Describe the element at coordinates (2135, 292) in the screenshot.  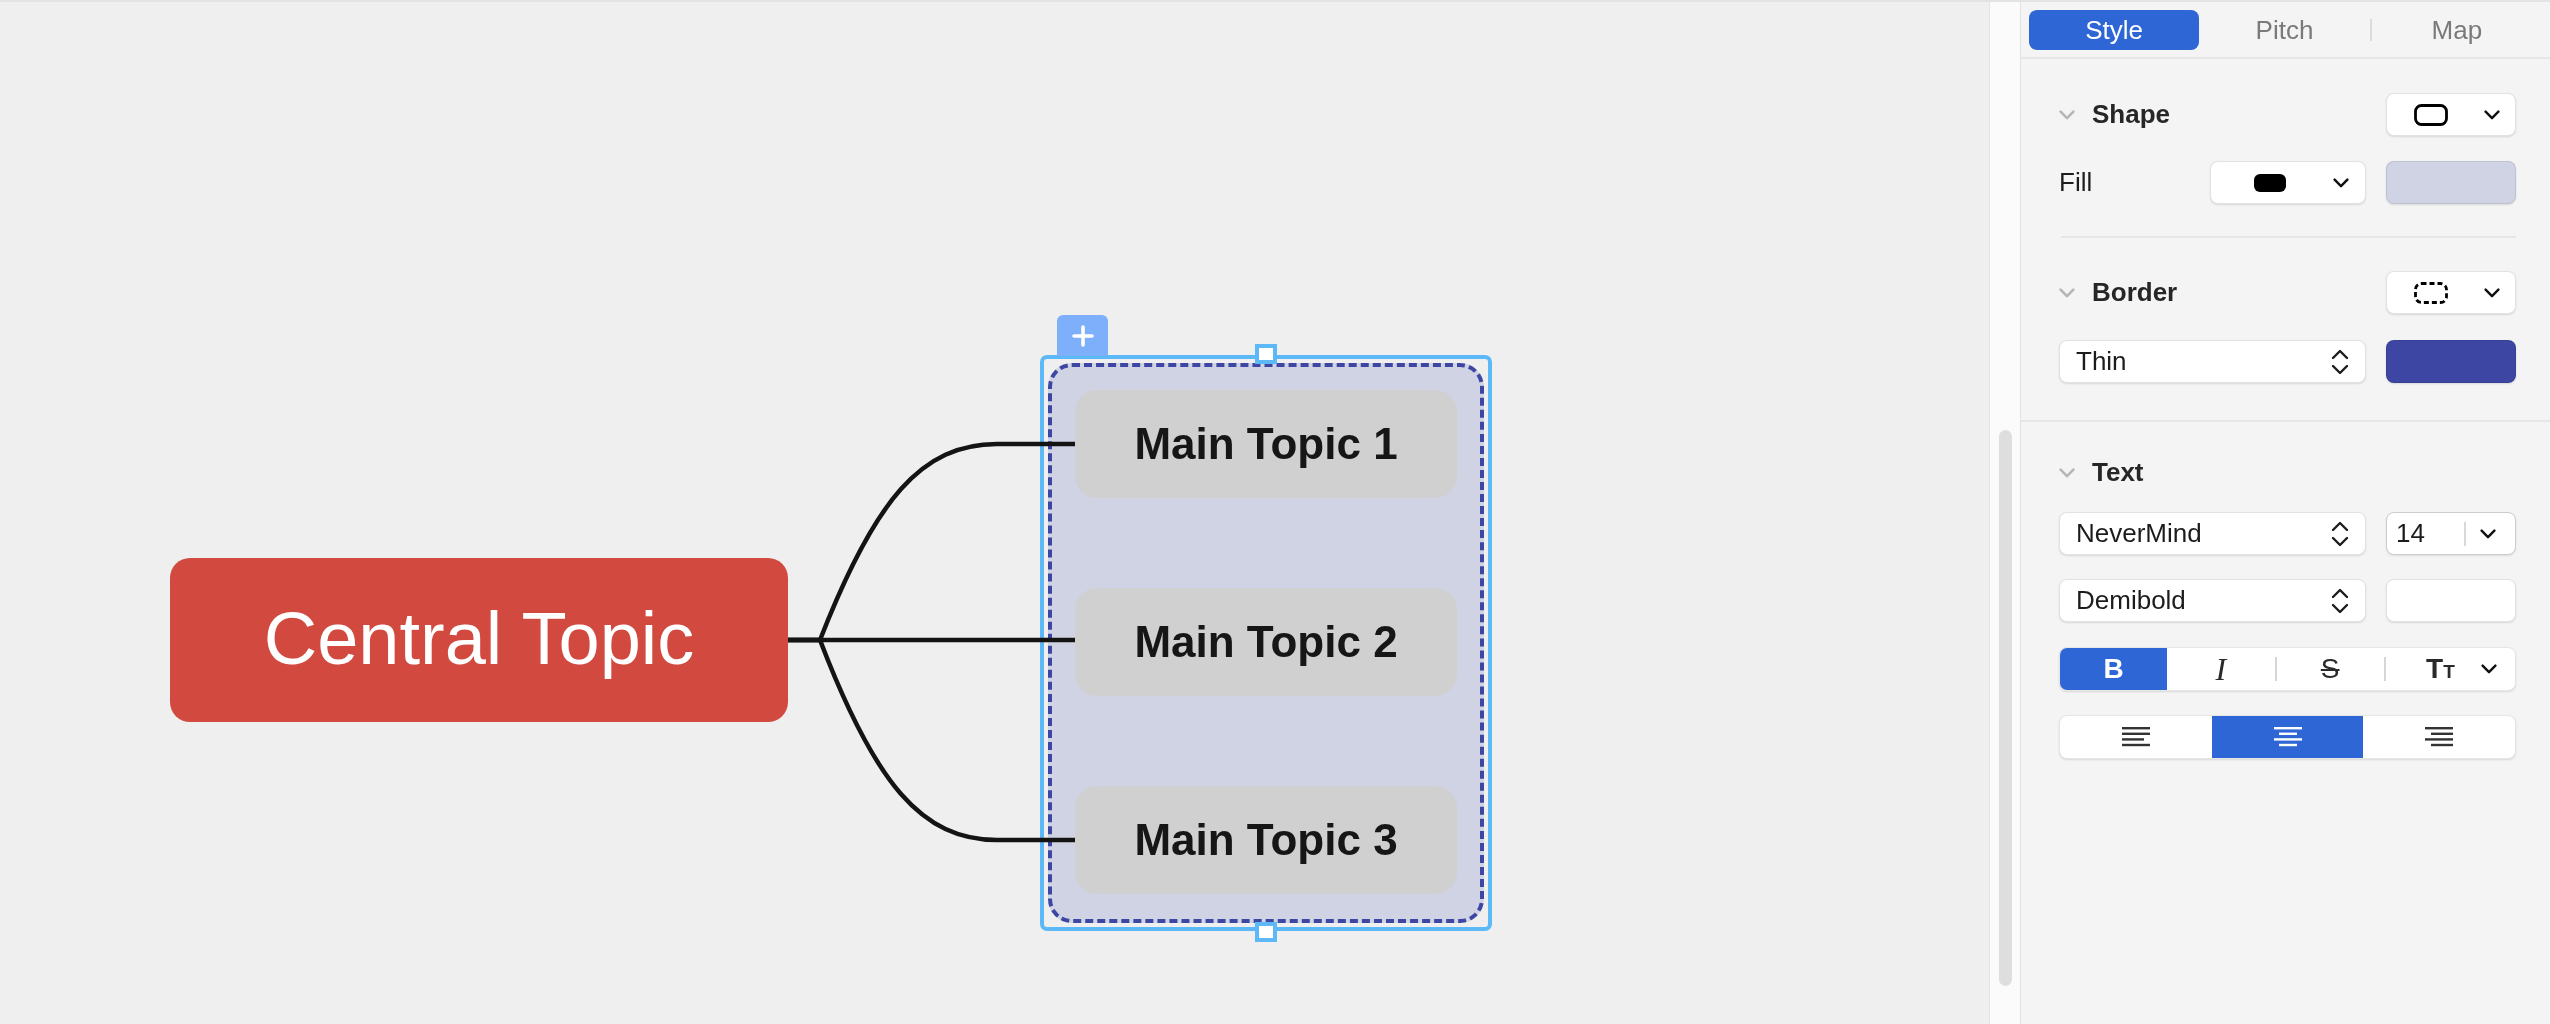
I see `section-title: Border` at that location.